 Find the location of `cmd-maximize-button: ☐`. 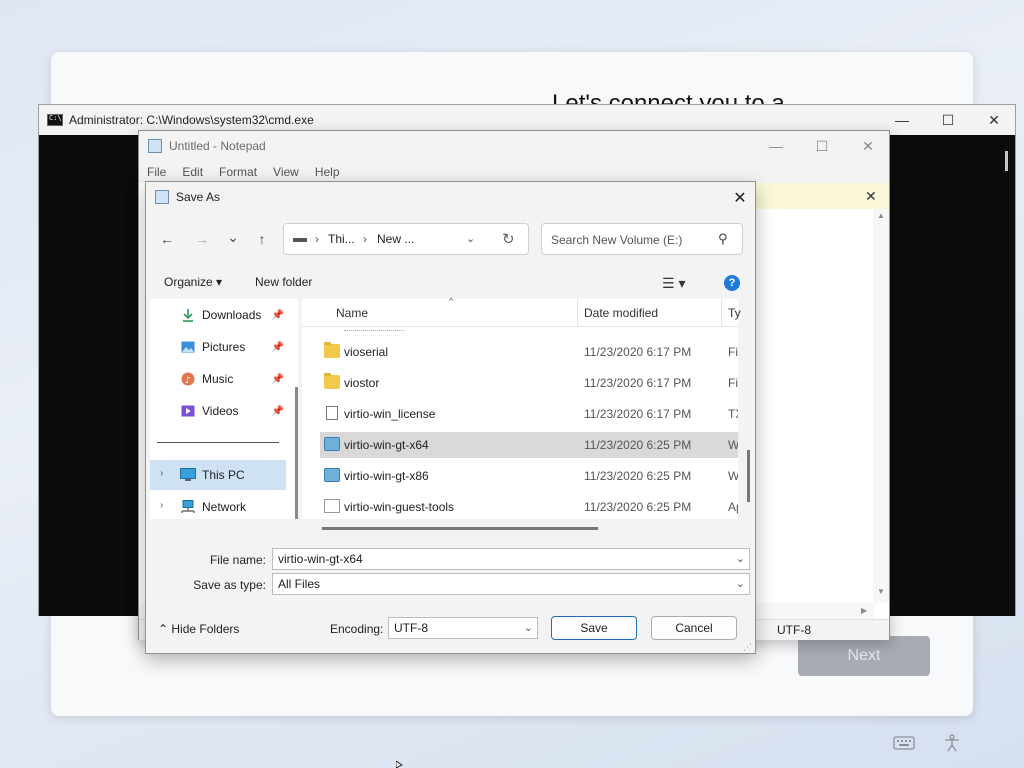

cmd-maximize-button: ☐ is located at coordinates (948, 120).